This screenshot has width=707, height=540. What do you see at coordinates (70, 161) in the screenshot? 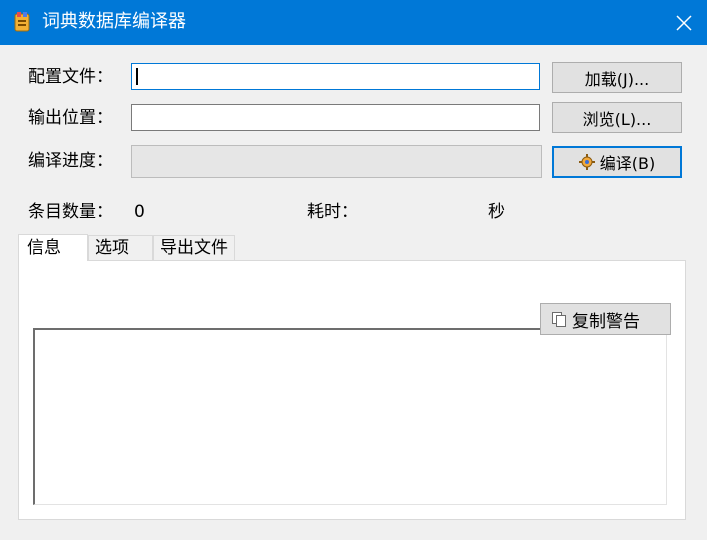
I see `compile-progress-label: 编译进度：` at bounding box center [70, 161].